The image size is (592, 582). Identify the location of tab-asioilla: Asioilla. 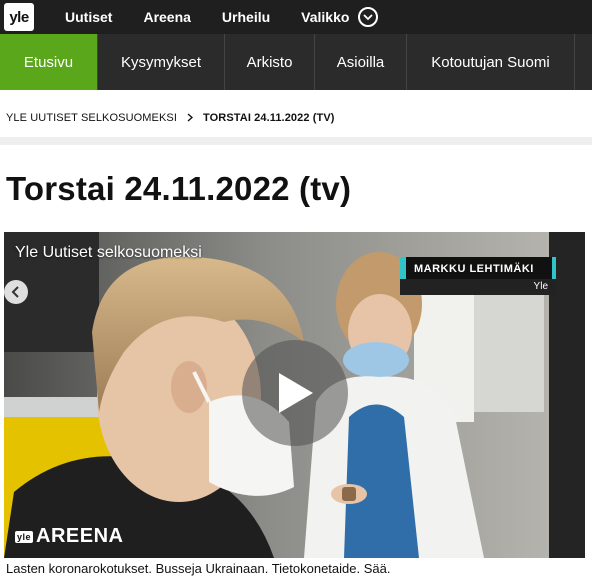
(361, 62).